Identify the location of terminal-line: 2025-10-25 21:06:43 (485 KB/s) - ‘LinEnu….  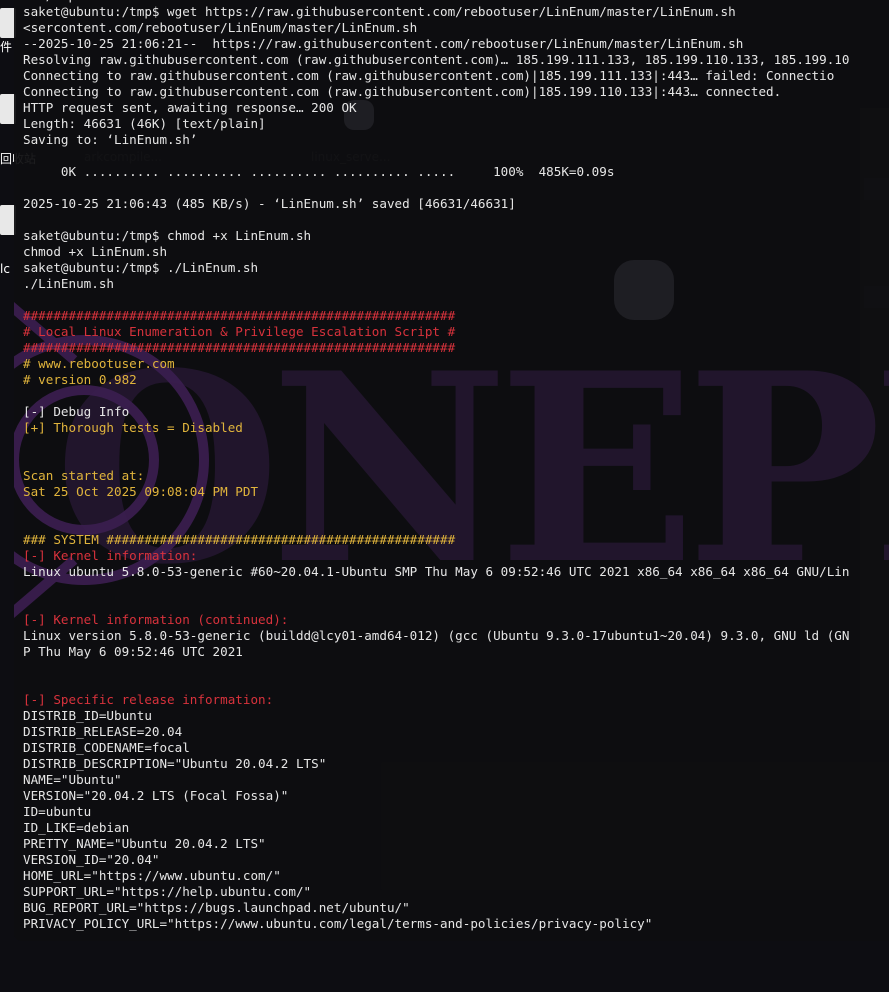
(269, 203).